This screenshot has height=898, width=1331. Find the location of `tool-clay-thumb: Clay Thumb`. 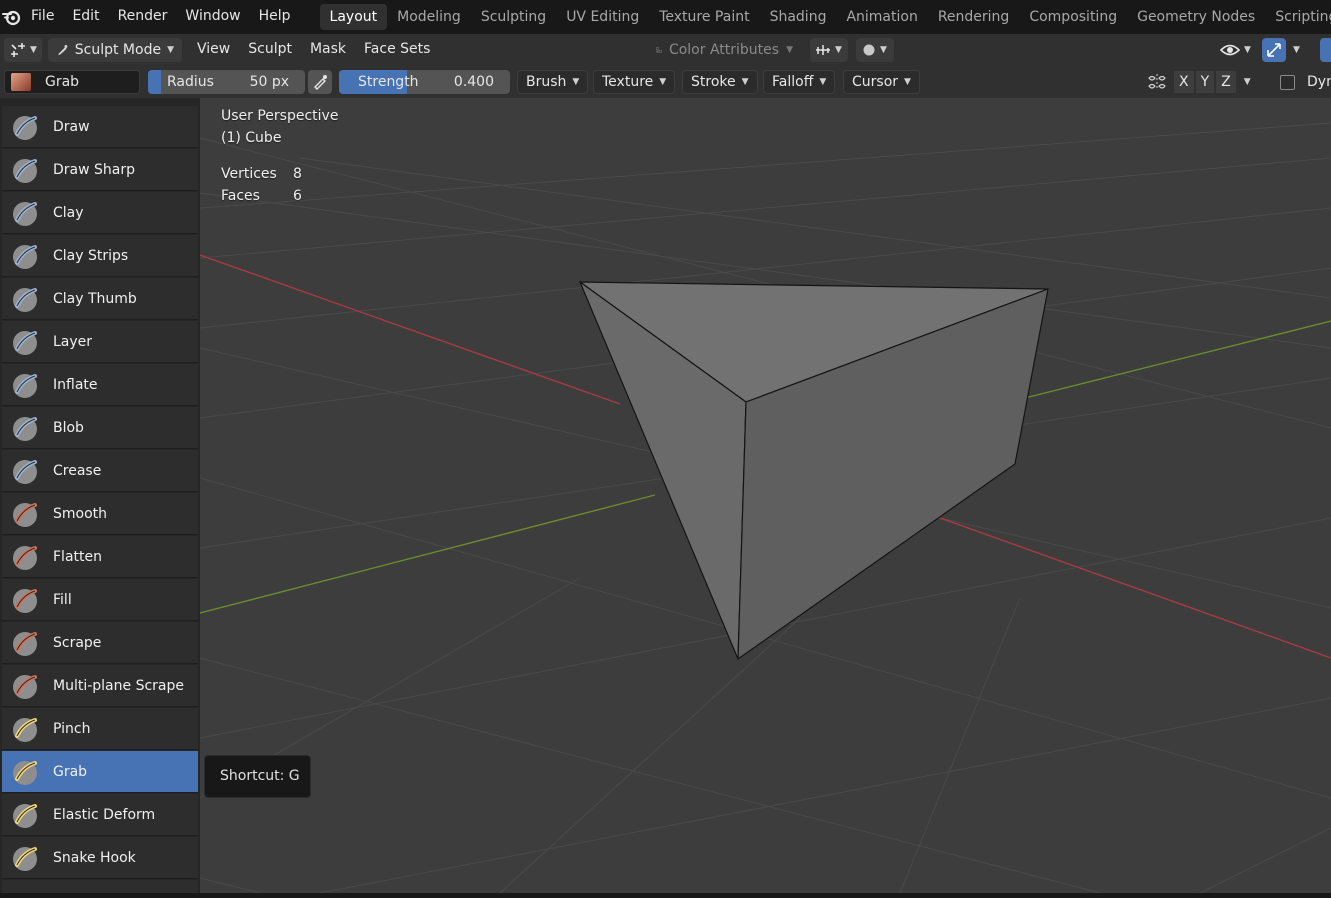

tool-clay-thumb: Clay Thumb is located at coordinates (100, 299).